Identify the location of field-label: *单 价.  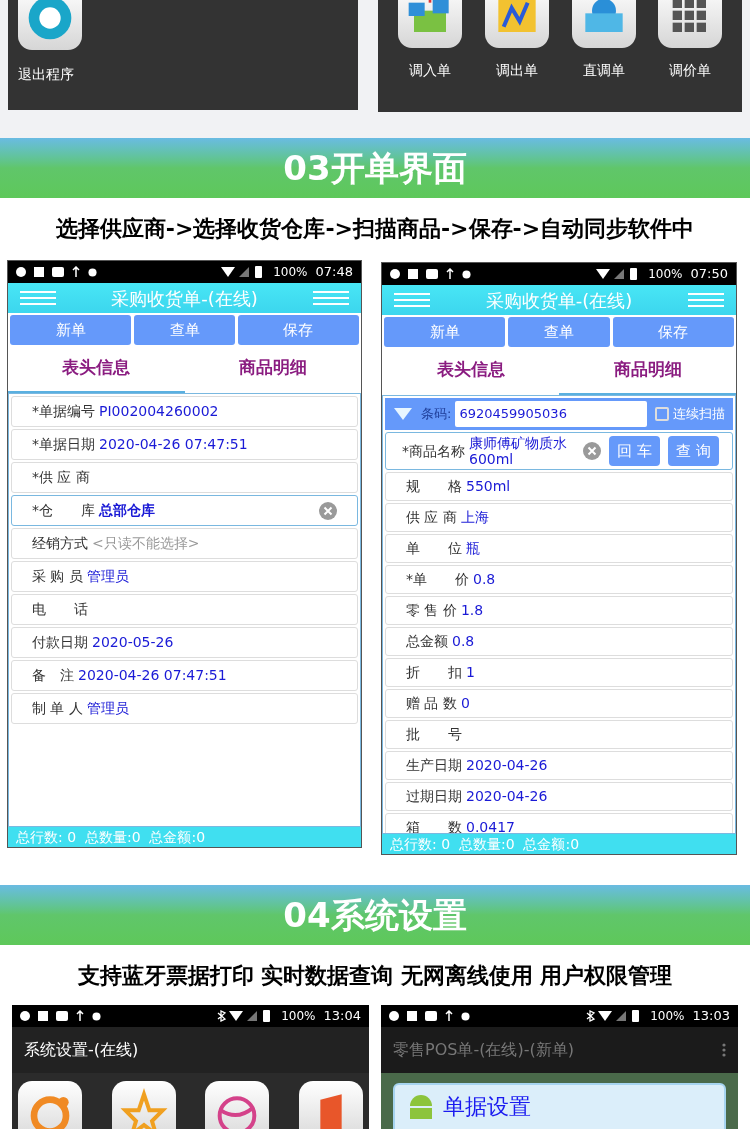
(437, 579).